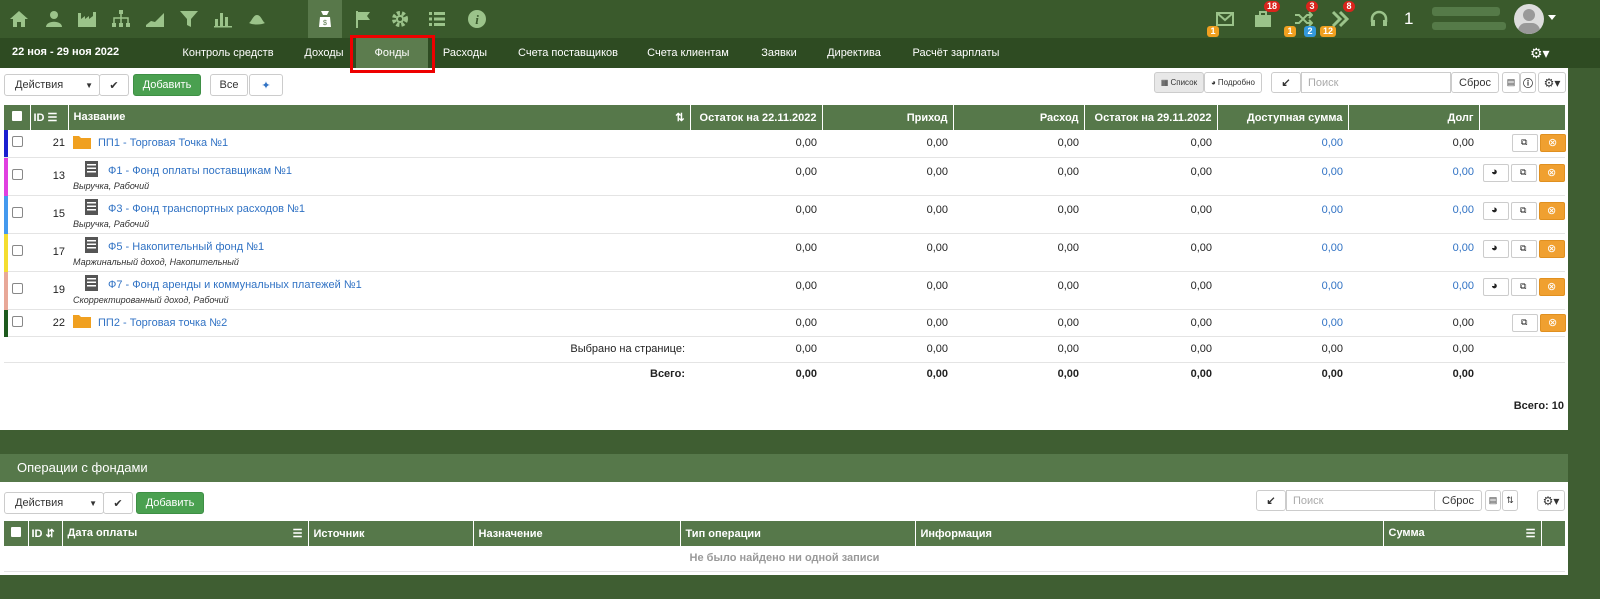  What do you see at coordinates (200, 171) in the screenshot?
I see `fund-name-link: Ф1 - Фонд оплаты поставщикам №1` at bounding box center [200, 171].